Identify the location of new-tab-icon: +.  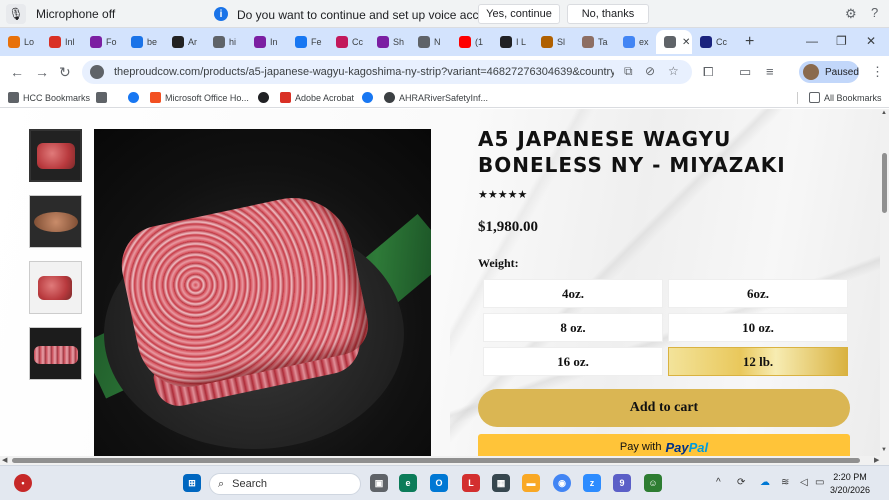
(749, 42).